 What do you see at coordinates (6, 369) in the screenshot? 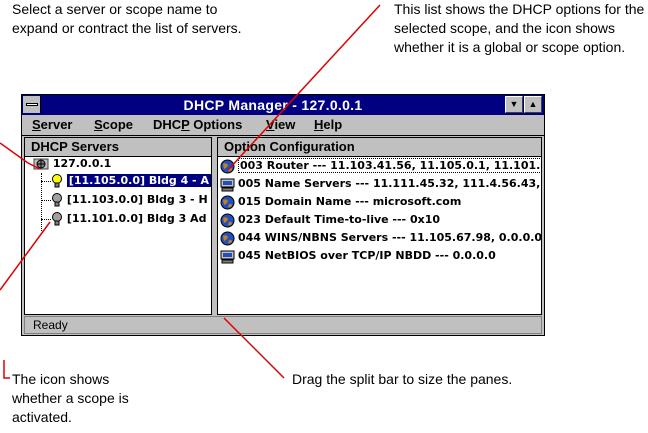
I see `callout-line-icon-tail` at bounding box center [6, 369].